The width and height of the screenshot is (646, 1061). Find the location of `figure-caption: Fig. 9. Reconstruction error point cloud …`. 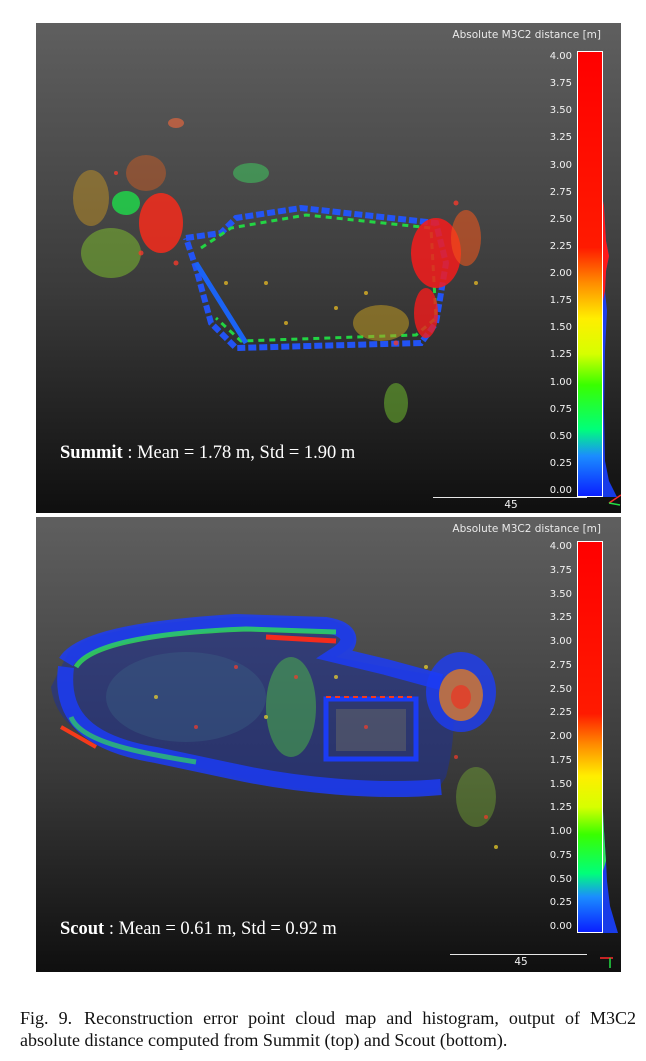

figure-caption: Fig. 9. Reconstruction error point cloud … is located at coordinates (328, 1029).